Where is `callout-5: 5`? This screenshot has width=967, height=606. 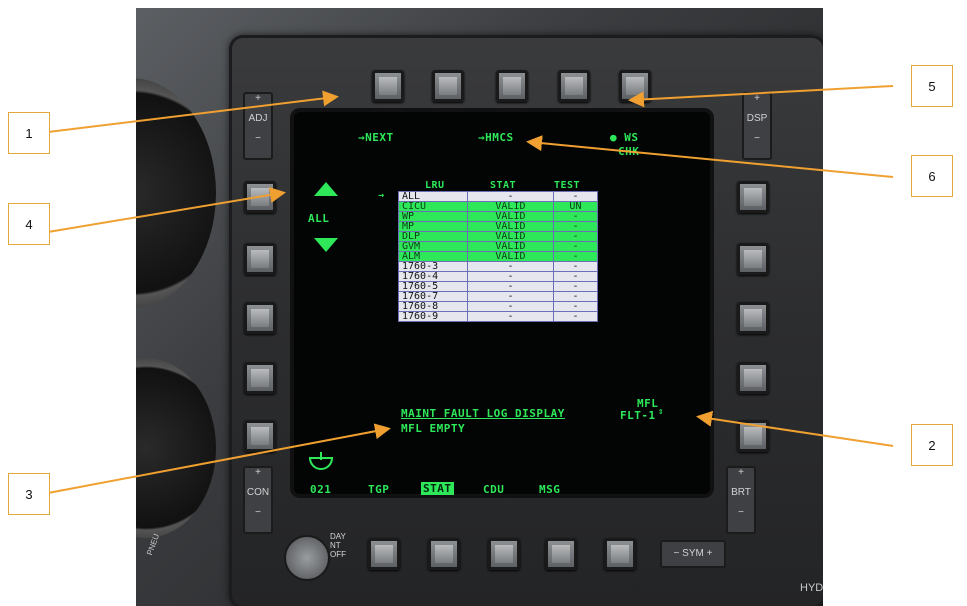 callout-5: 5 is located at coordinates (932, 86).